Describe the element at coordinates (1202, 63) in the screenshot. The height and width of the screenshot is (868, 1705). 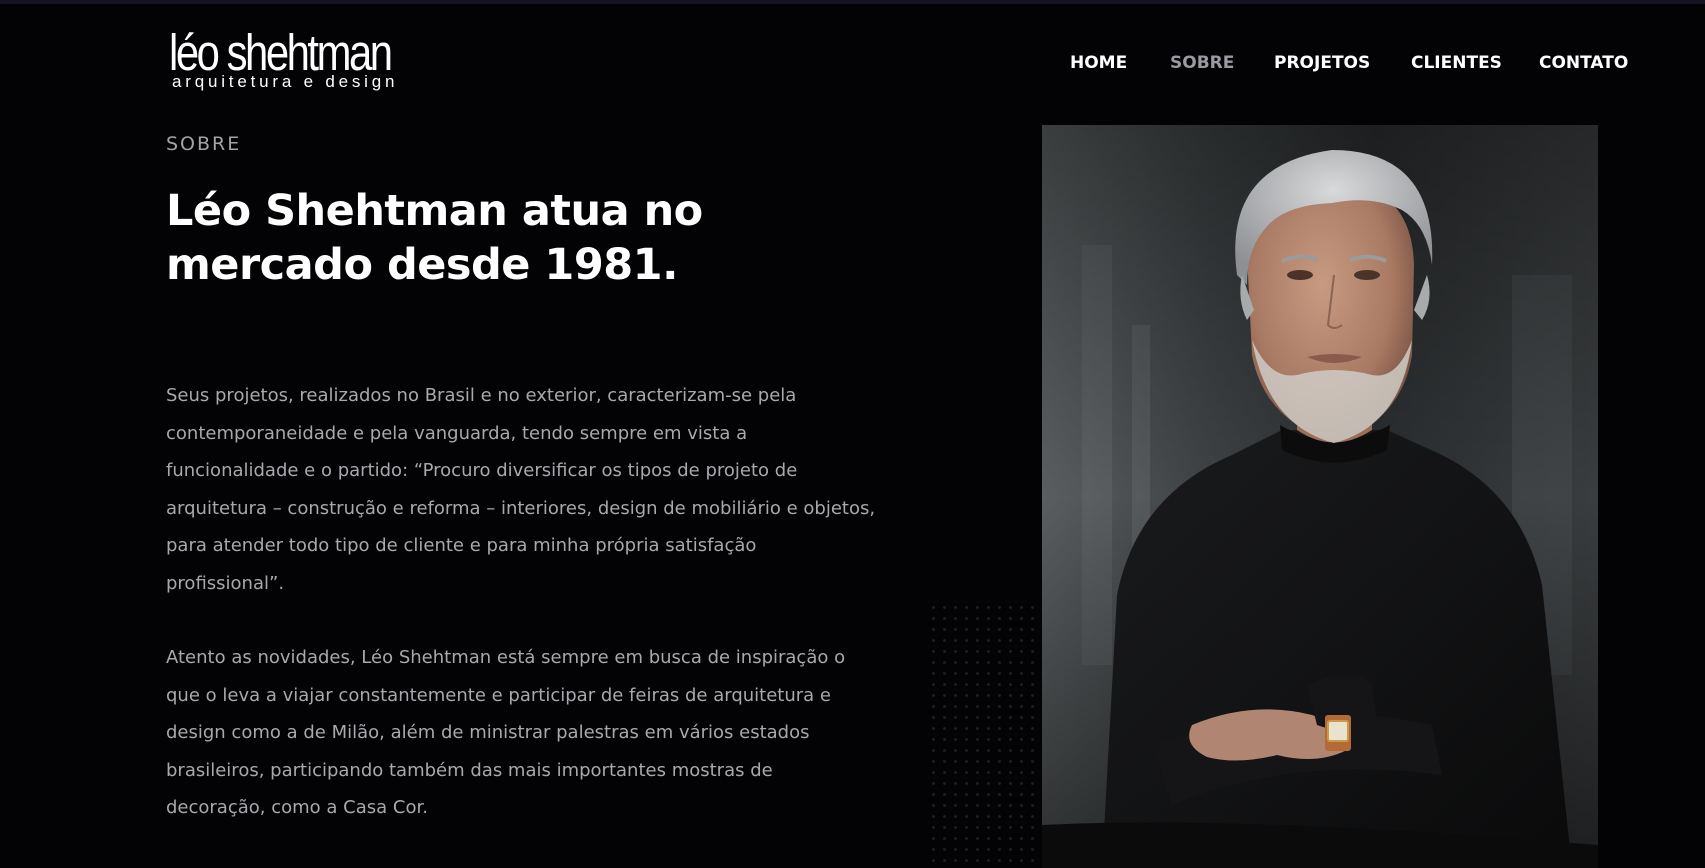
I see `nav-sobre: SOBRE` at that location.